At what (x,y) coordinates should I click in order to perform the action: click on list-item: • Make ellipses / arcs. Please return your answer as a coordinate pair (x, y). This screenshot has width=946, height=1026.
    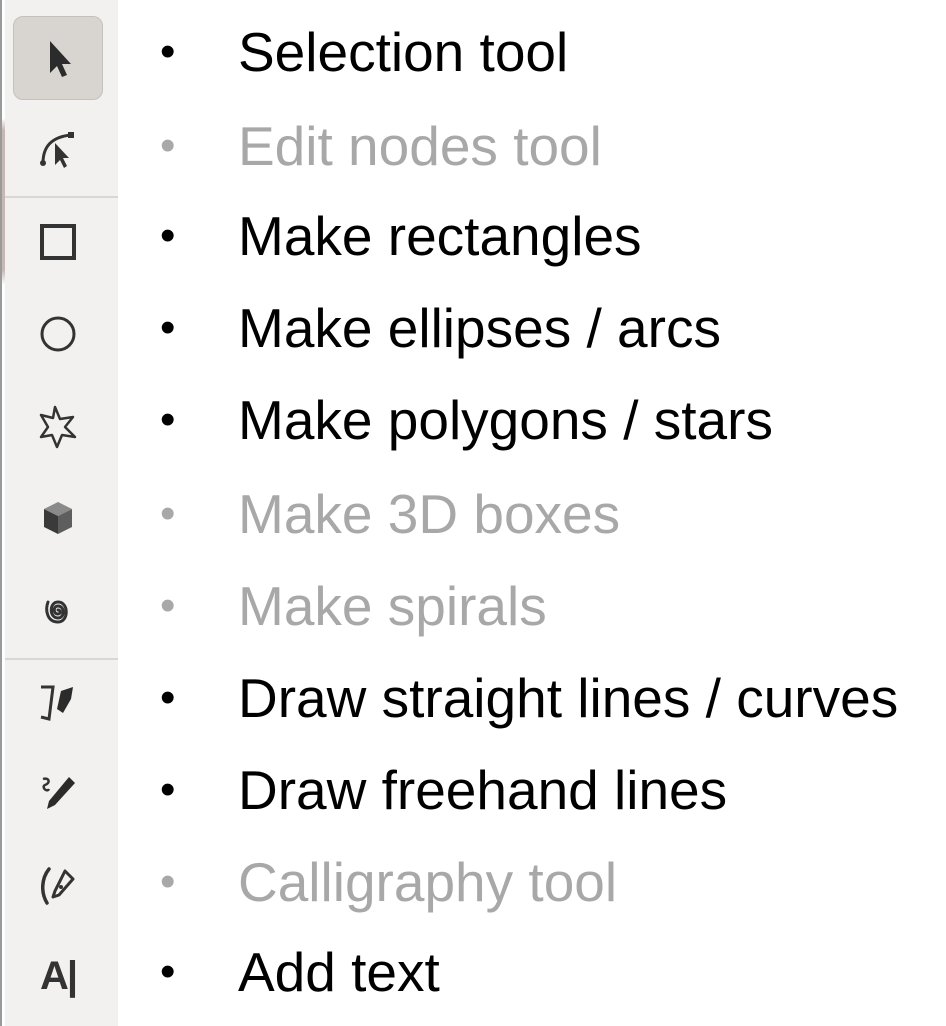
    Looking at the image, I should click on (440, 328).